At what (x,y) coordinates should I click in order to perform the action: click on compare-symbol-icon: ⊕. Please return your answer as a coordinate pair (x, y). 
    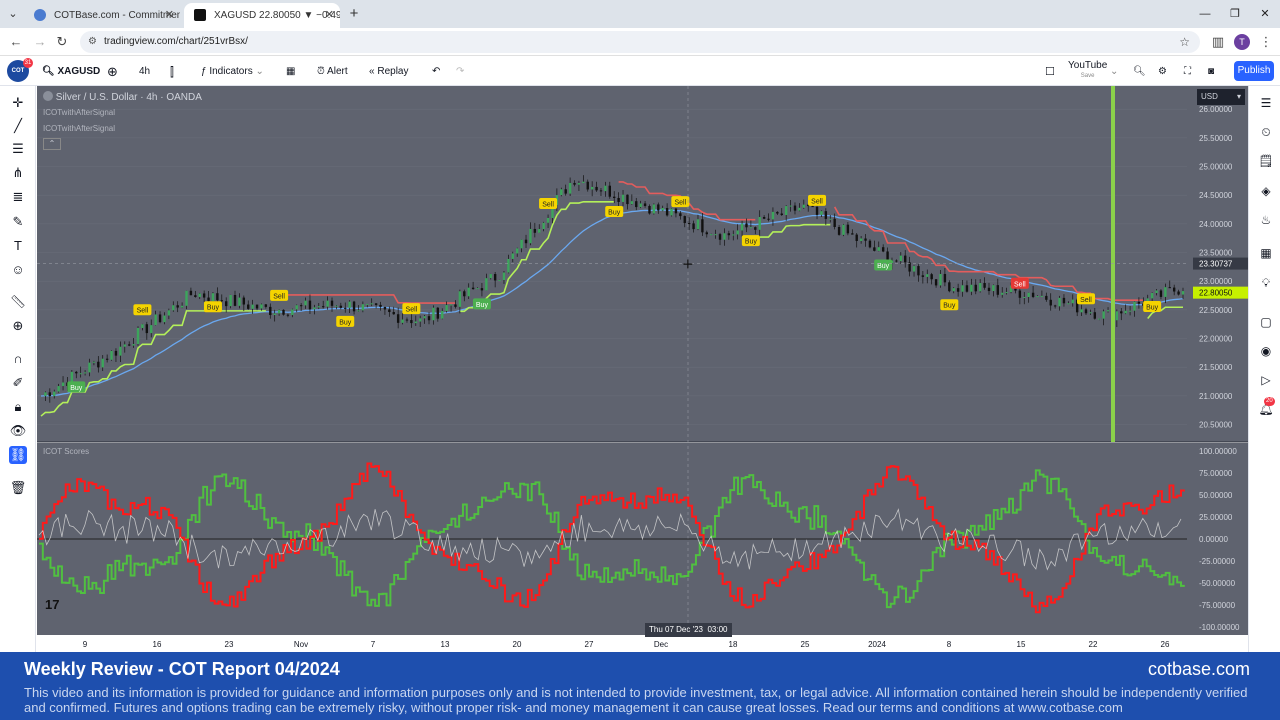
    Looking at the image, I should click on (112, 72).